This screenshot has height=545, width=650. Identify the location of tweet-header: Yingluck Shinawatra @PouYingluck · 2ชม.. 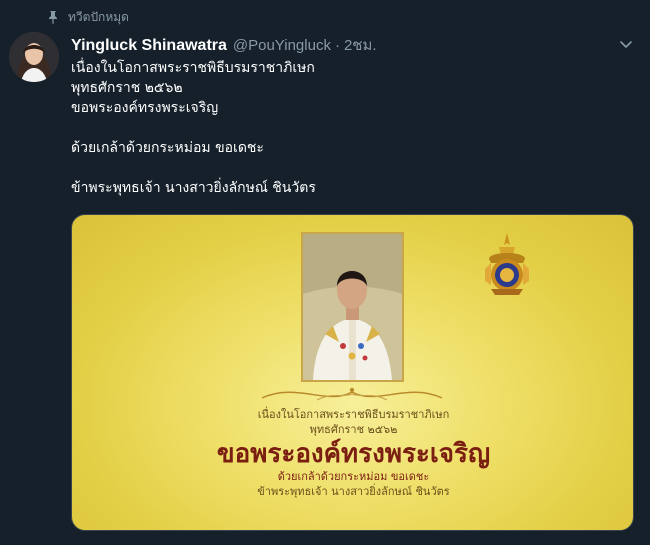
(335, 44).